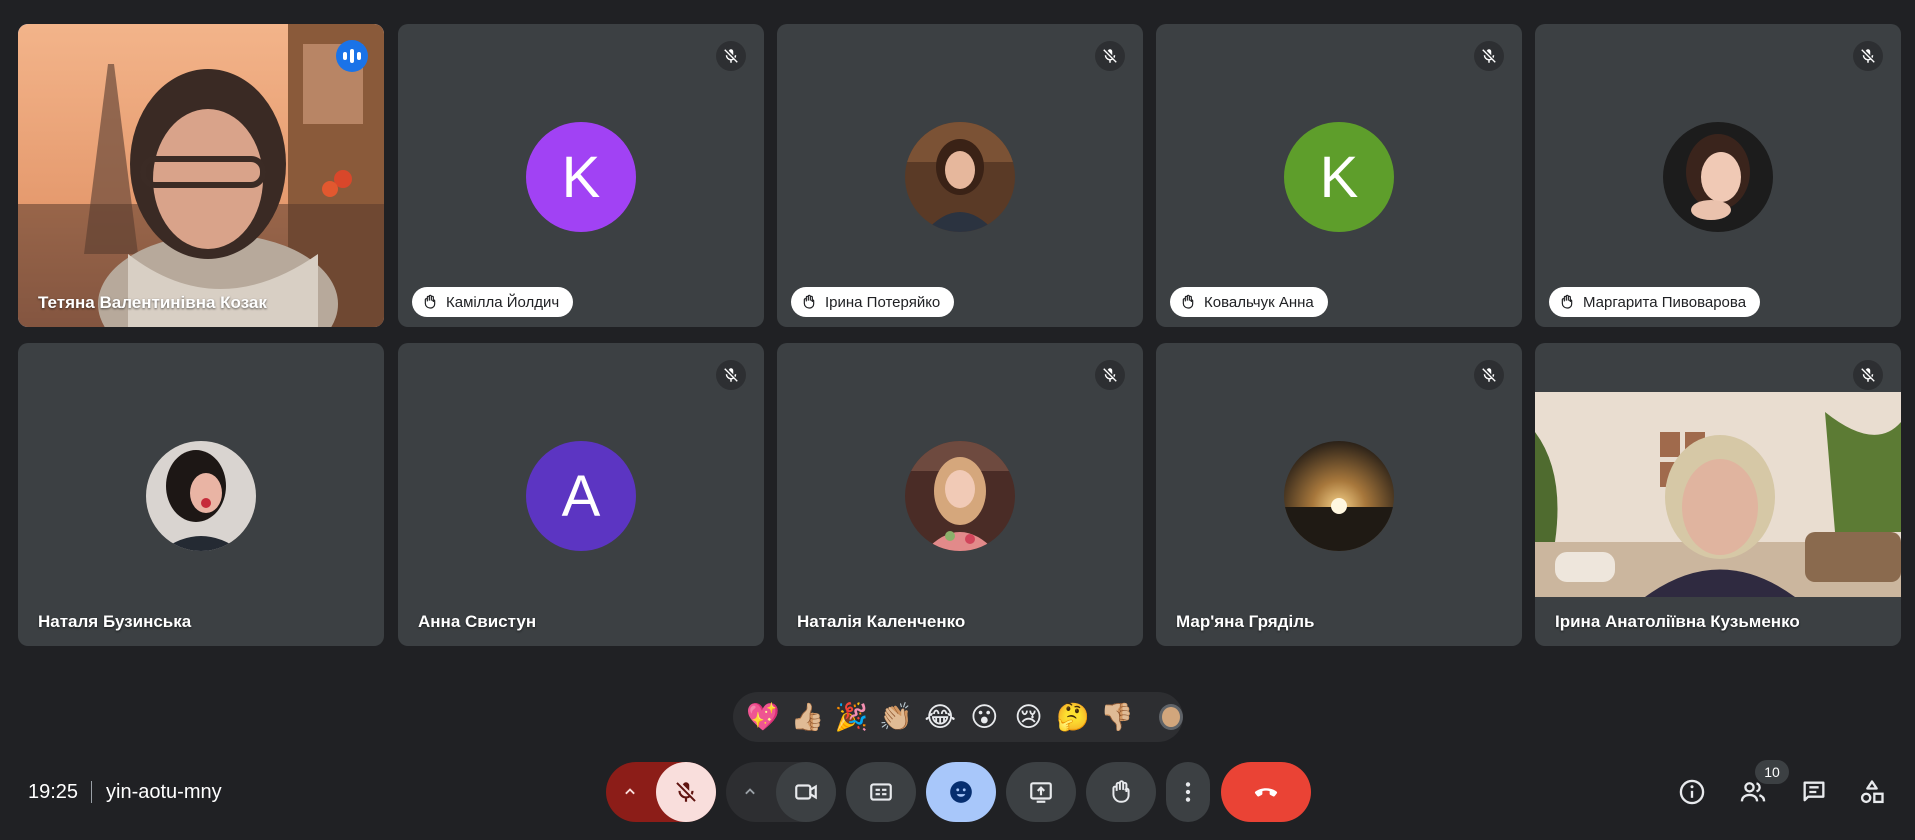  Describe the element at coordinates (115, 621) in the screenshot. I see `participant-name: Наталя Бузинська` at that location.